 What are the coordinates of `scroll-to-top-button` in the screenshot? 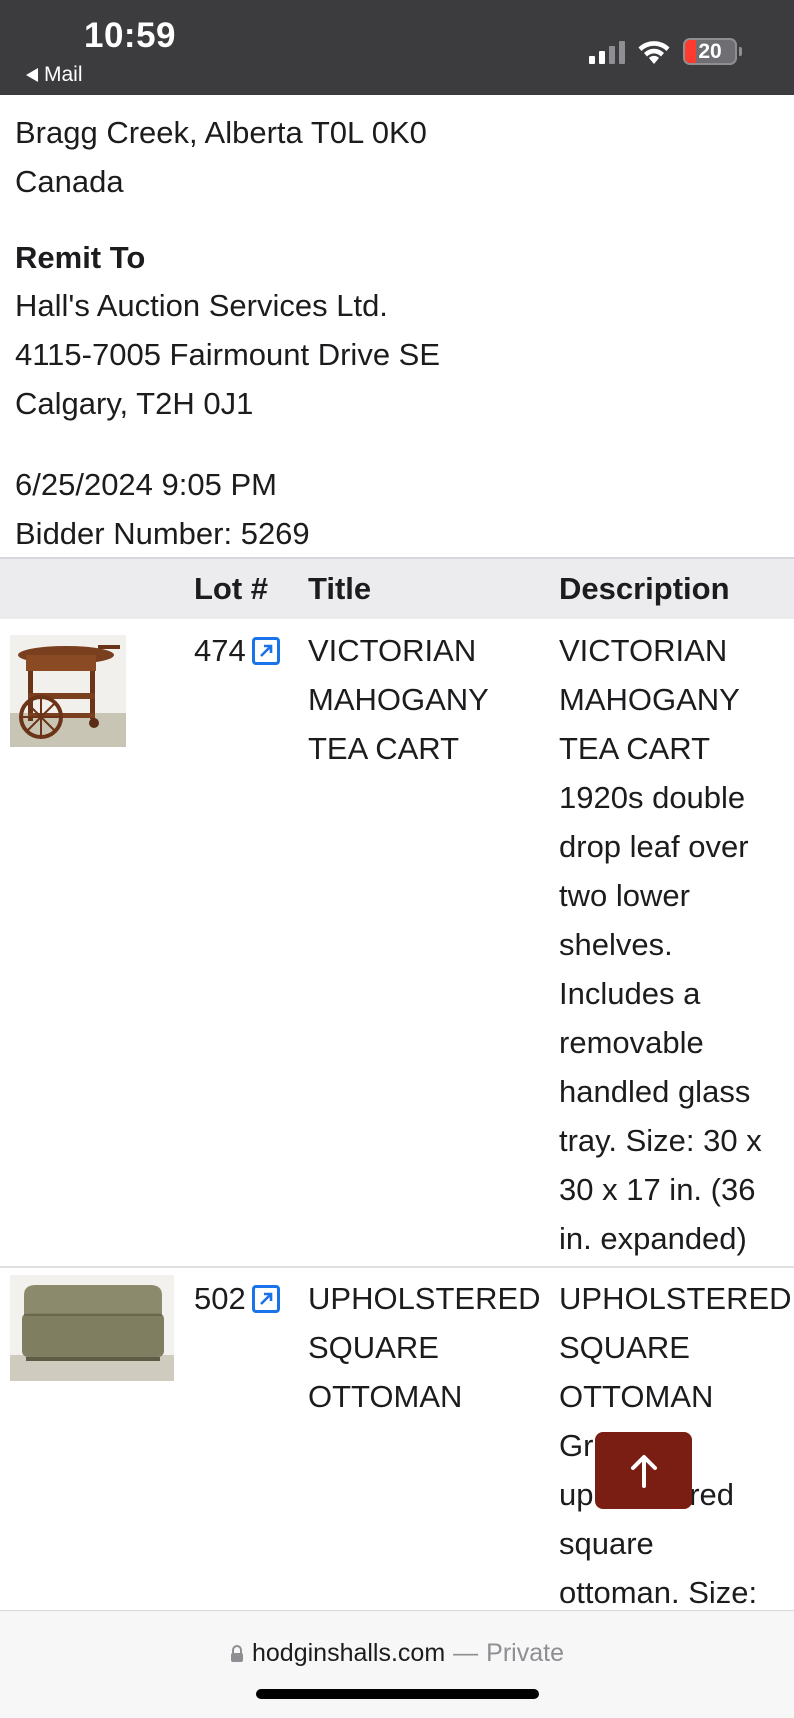 It's located at (643, 1470).